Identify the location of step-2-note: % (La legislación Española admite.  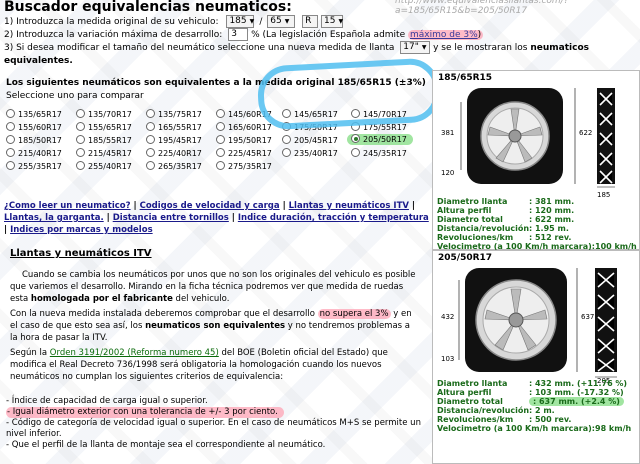
(328, 35).